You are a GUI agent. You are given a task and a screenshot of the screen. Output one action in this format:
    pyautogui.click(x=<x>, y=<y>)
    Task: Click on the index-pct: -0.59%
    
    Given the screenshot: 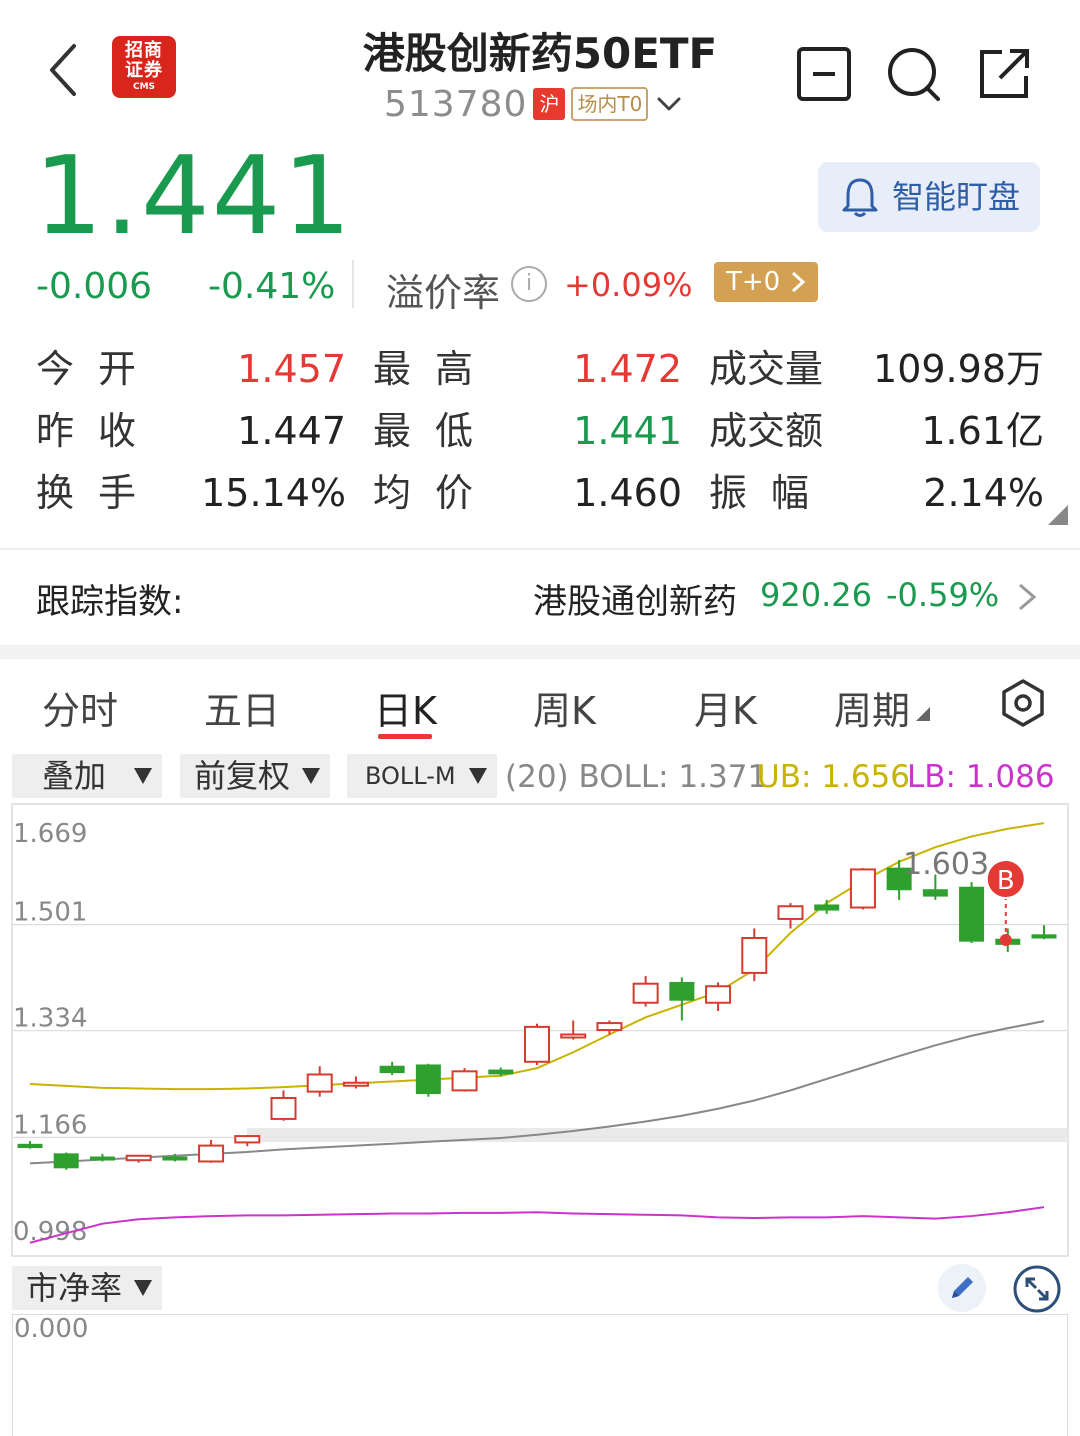 What is the action you would take?
    pyautogui.click(x=943, y=595)
    